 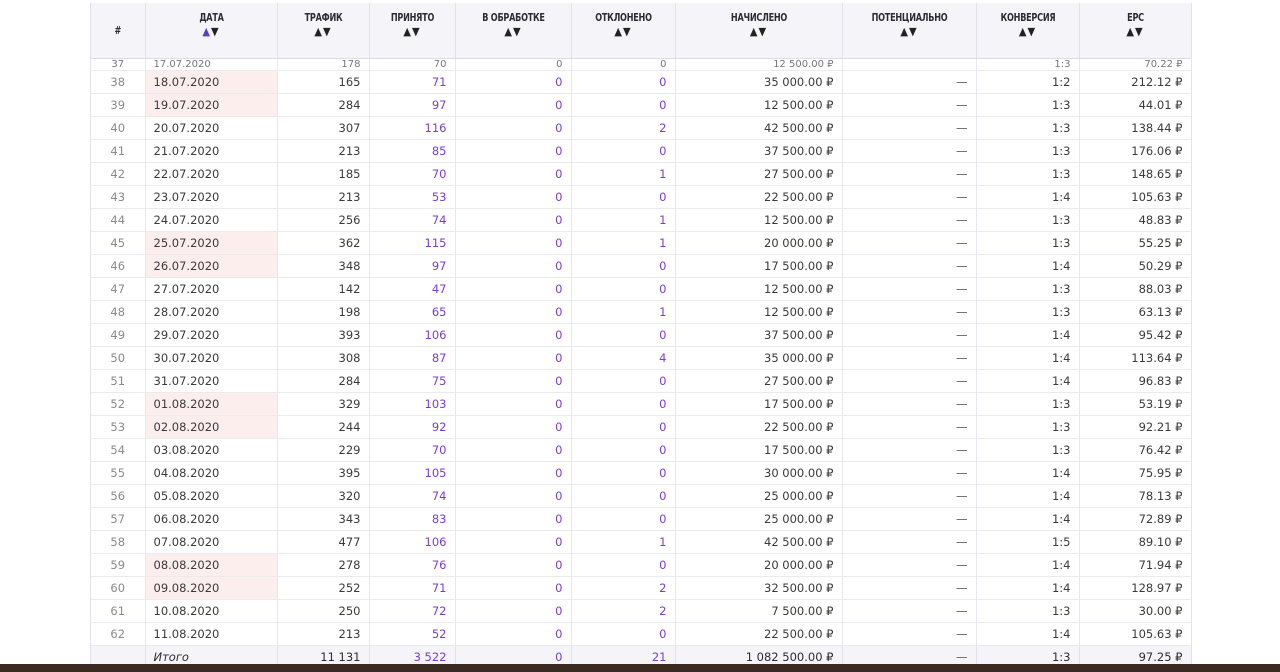 I want to click on cell-date: 30.07.2020, so click(x=211, y=358).